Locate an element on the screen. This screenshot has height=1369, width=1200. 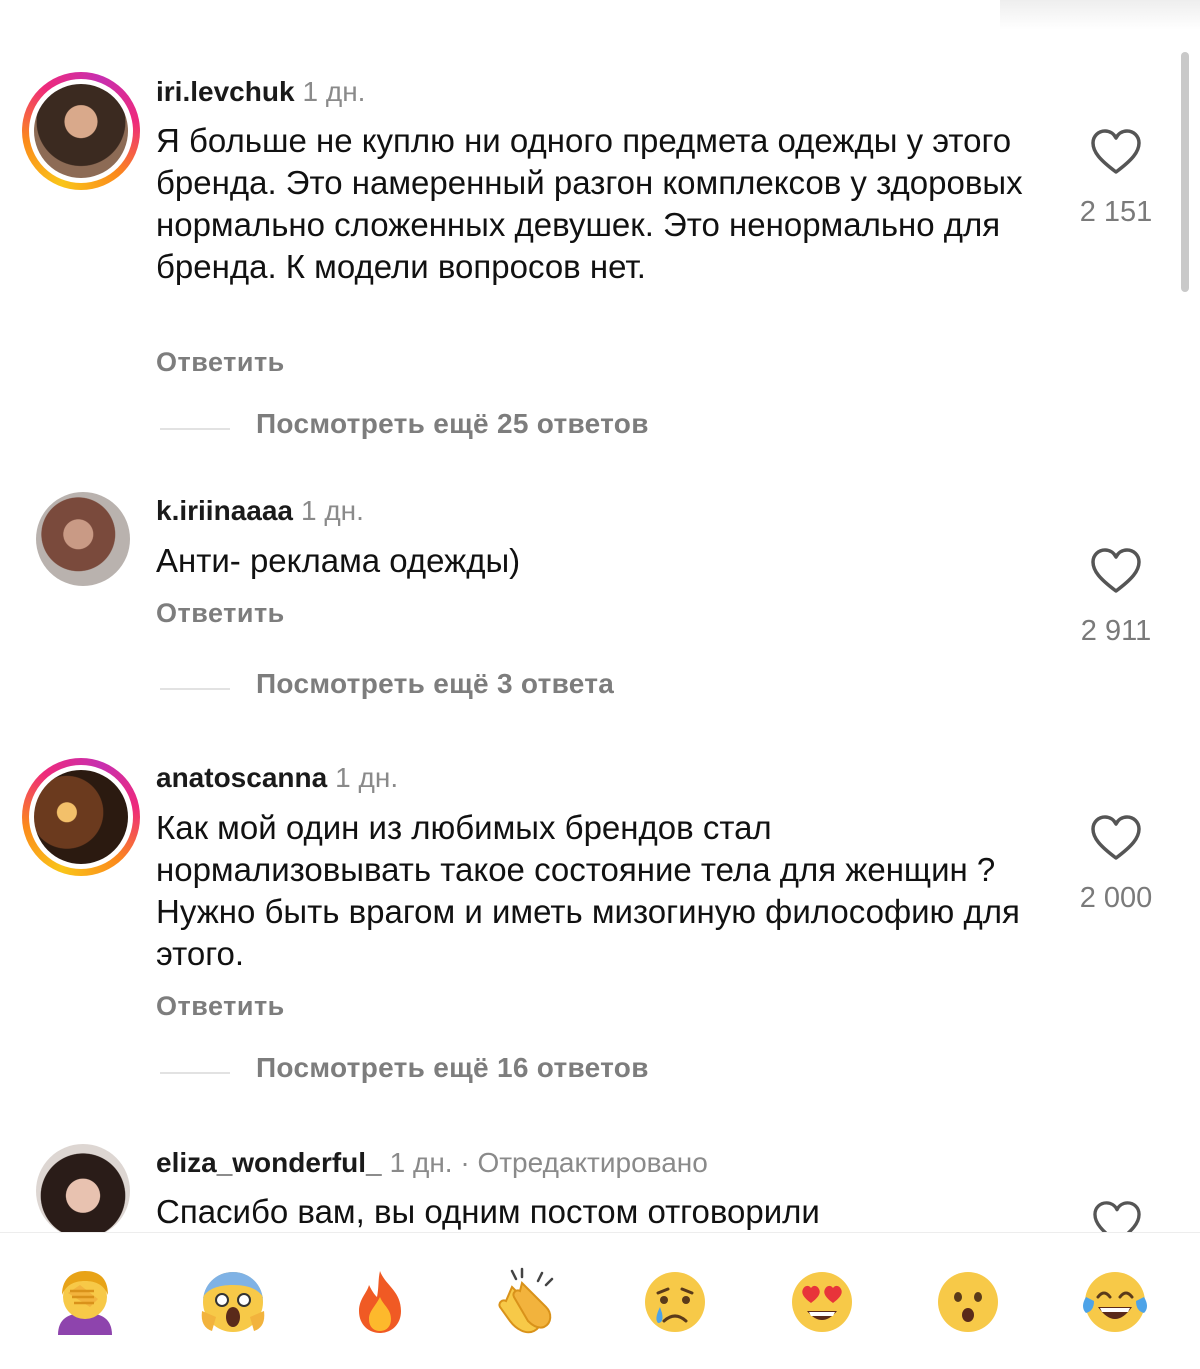
astonished-face-emoji-icon is located at coordinates (968, 1302).